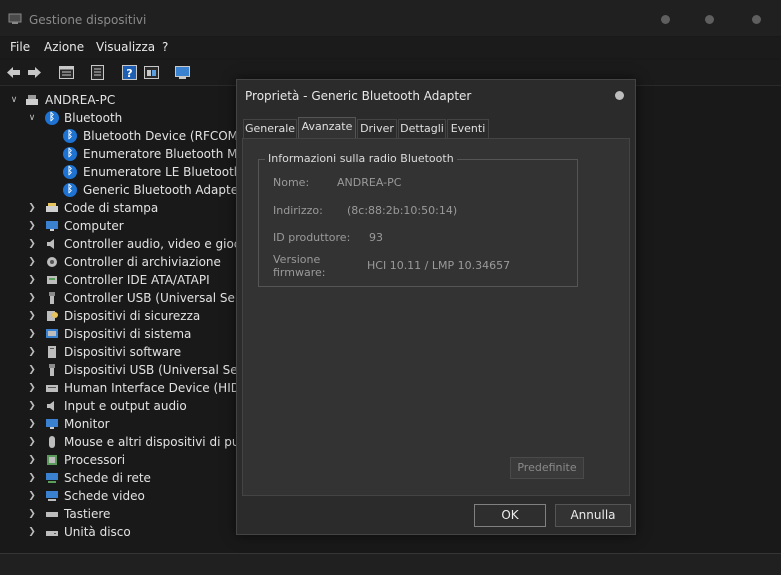 The height and width of the screenshot is (575, 781). I want to click on help-icon: ?, so click(129, 72).